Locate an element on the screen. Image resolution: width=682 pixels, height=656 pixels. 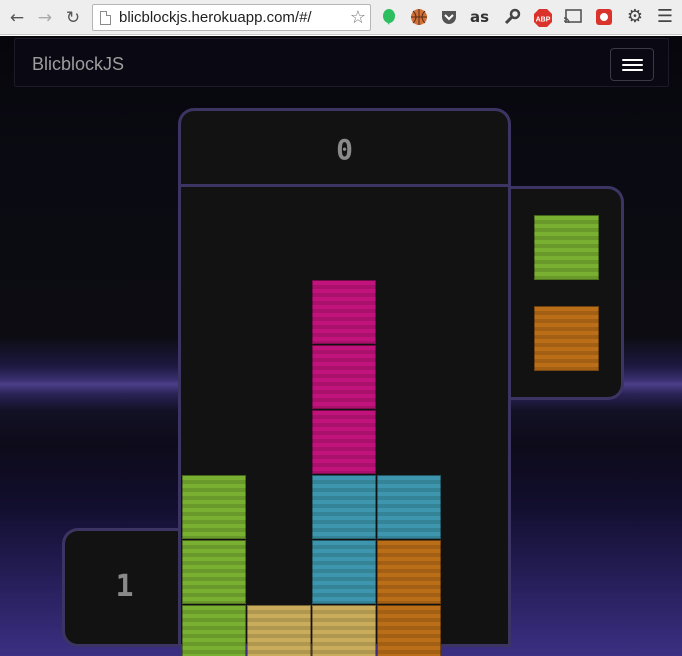
lastfm-icon: as is located at coordinates (479, 17).